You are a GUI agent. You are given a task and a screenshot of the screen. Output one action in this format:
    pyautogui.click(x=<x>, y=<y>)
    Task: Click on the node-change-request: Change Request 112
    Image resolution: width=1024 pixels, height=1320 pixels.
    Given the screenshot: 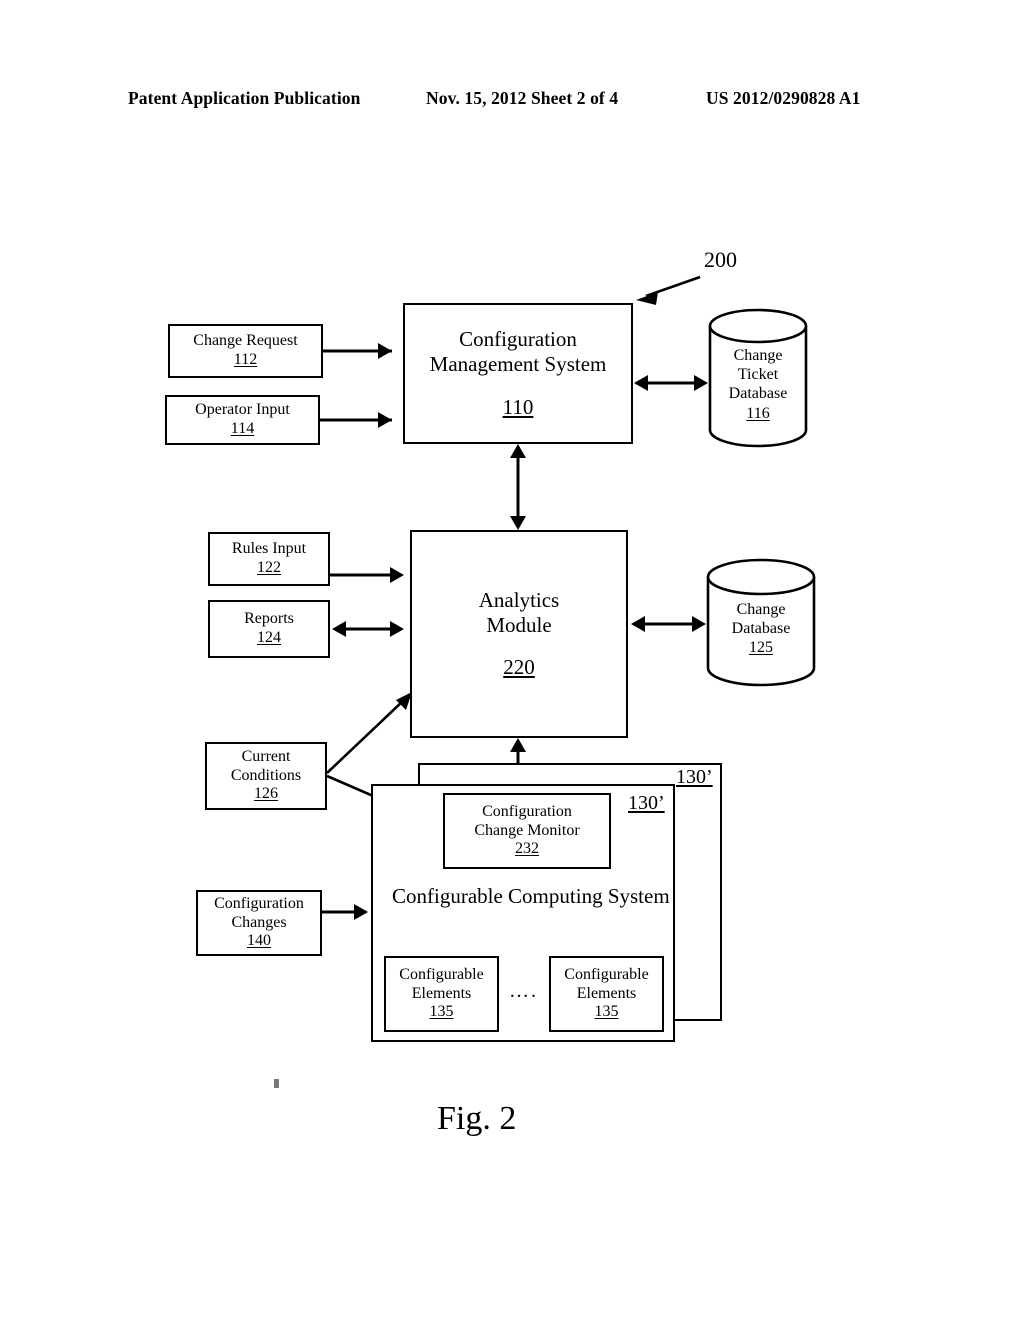 What is the action you would take?
    pyautogui.click(x=245, y=351)
    